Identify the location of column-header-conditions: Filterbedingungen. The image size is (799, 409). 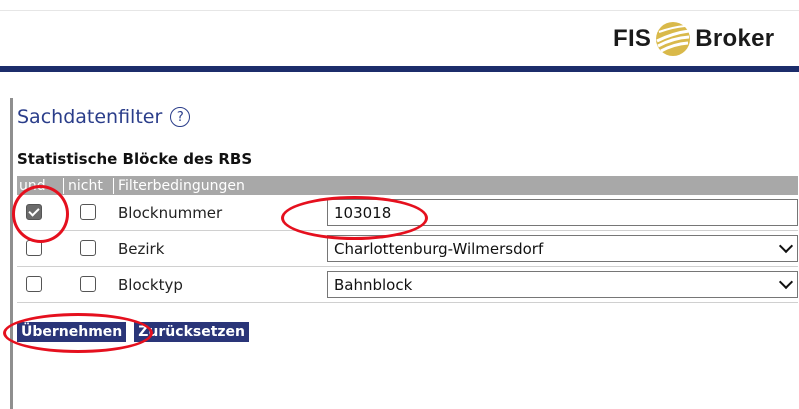
(455, 185).